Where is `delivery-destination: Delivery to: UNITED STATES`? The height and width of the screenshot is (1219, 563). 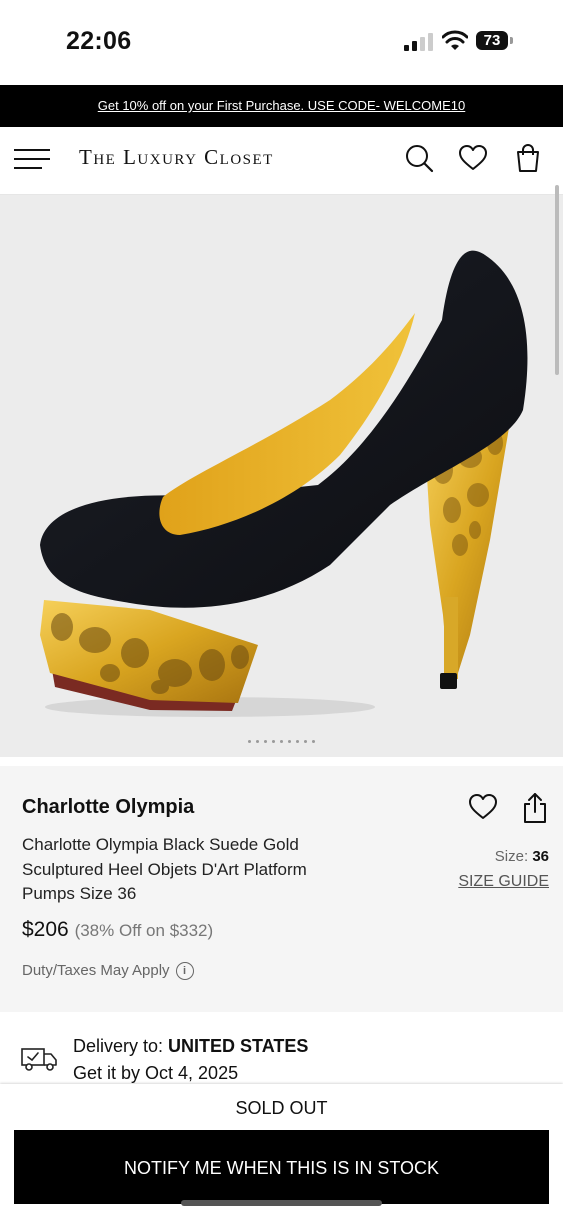 delivery-destination: Delivery to: UNITED STATES is located at coordinates (190, 1046).